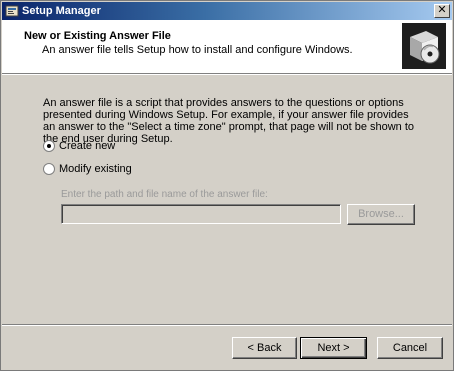 The image size is (454, 371). I want to click on radio-unselected-icon, so click(49, 169).